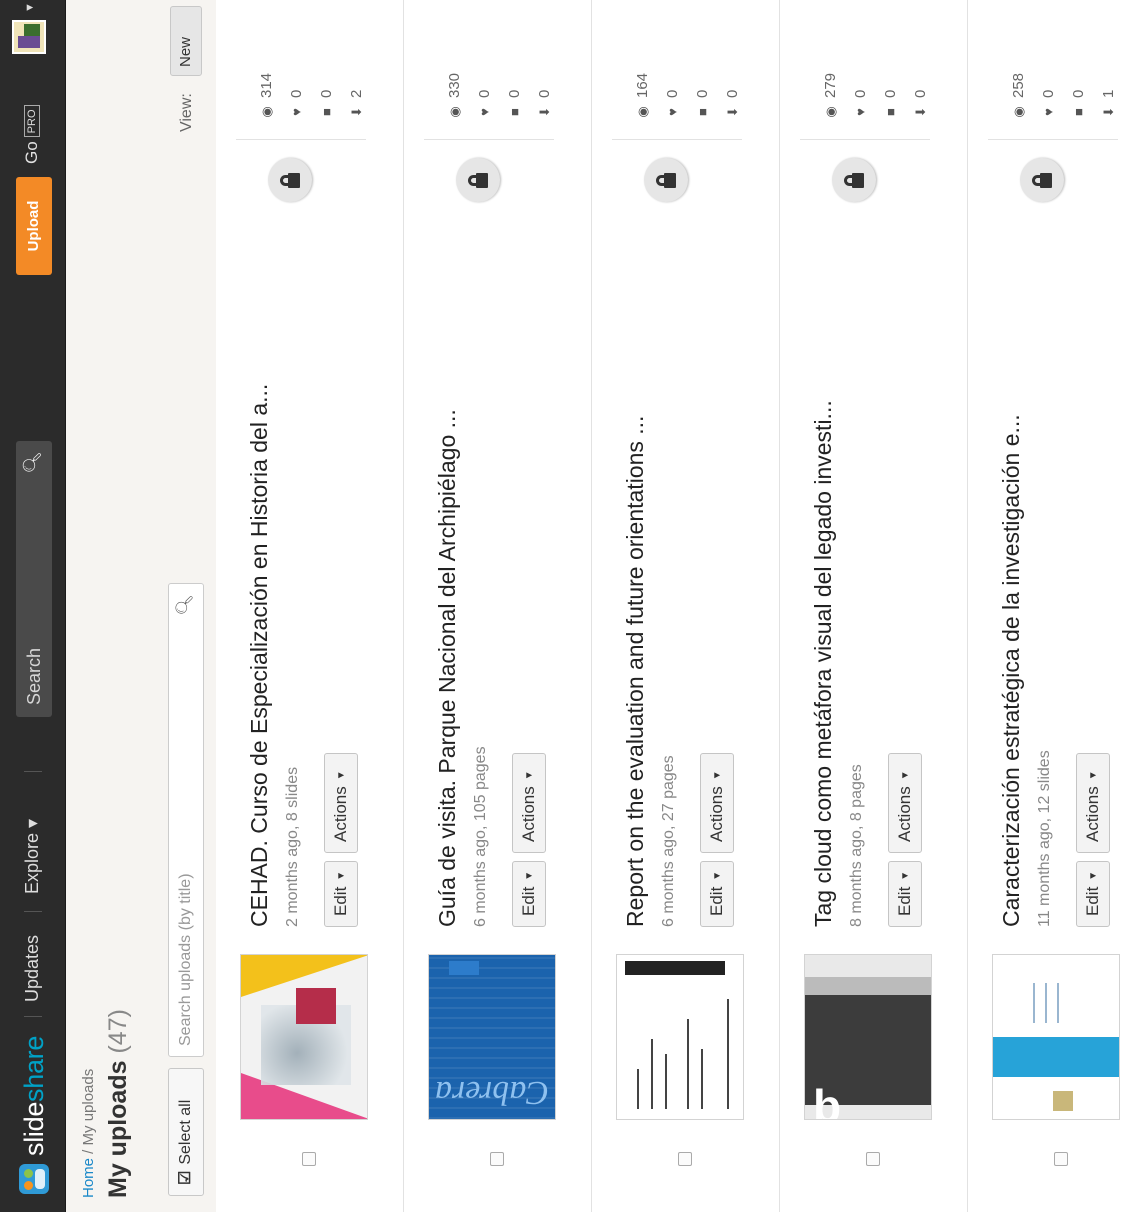  Describe the element at coordinates (118, 1103) in the screenshot. I see `page-title: My uploads (47)` at that location.